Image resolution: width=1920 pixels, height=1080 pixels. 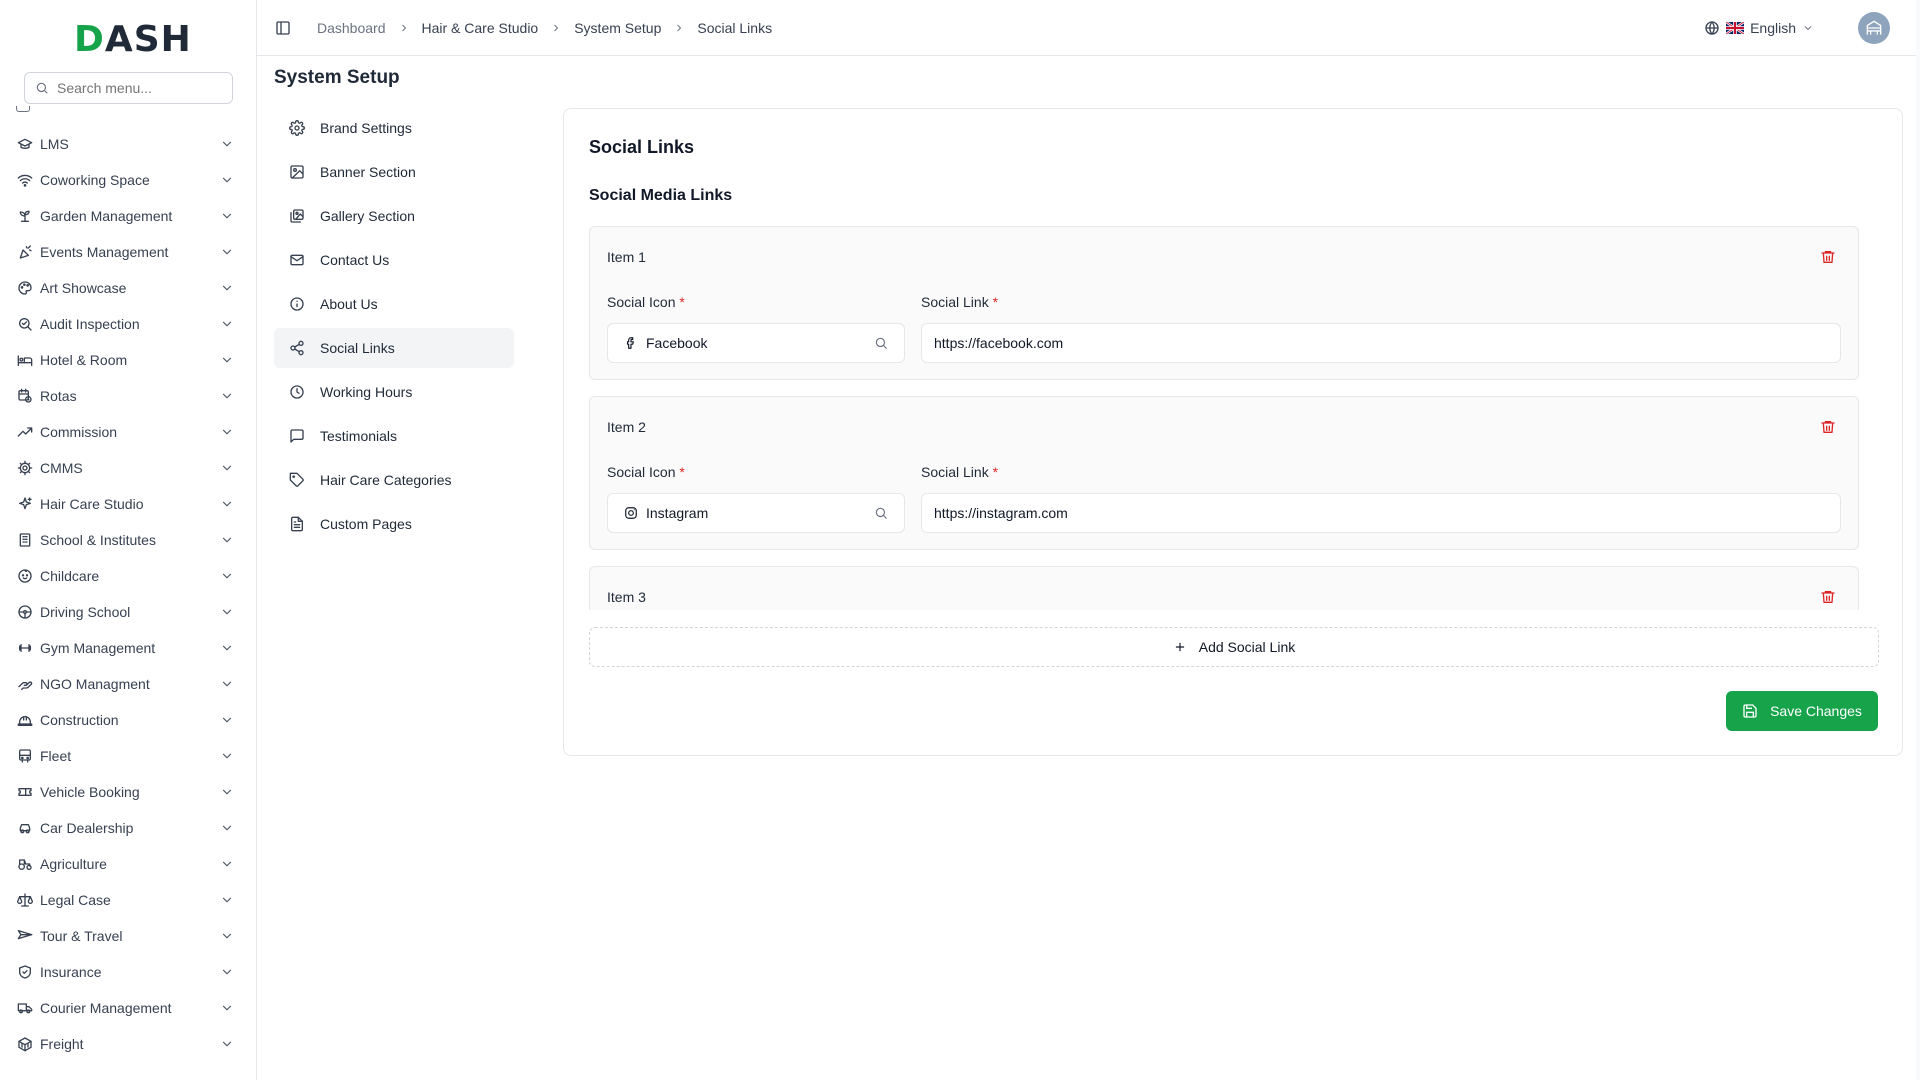 What do you see at coordinates (394, 392) in the screenshot?
I see `subnav-item-working-hours: Working Hours` at bounding box center [394, 392].